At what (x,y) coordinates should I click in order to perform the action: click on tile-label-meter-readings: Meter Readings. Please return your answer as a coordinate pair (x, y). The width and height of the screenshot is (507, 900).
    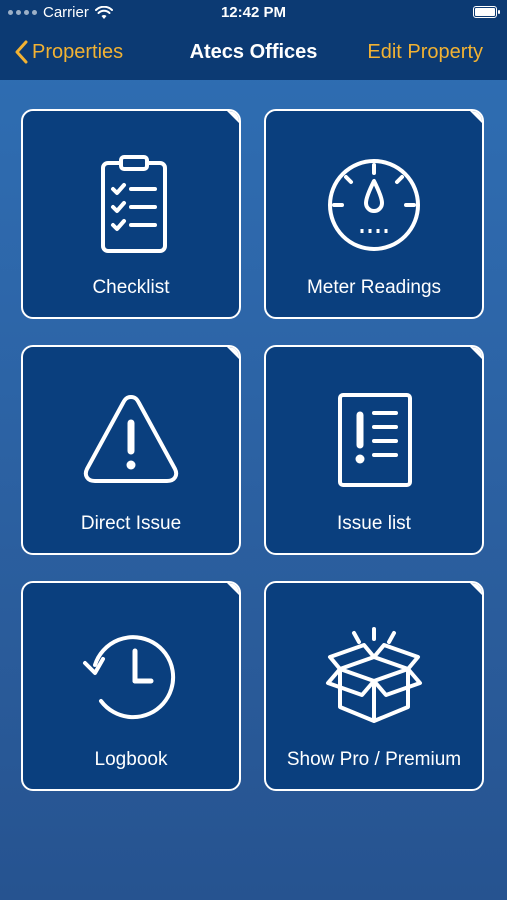
    Looking at the image, I should click on (374, 287).